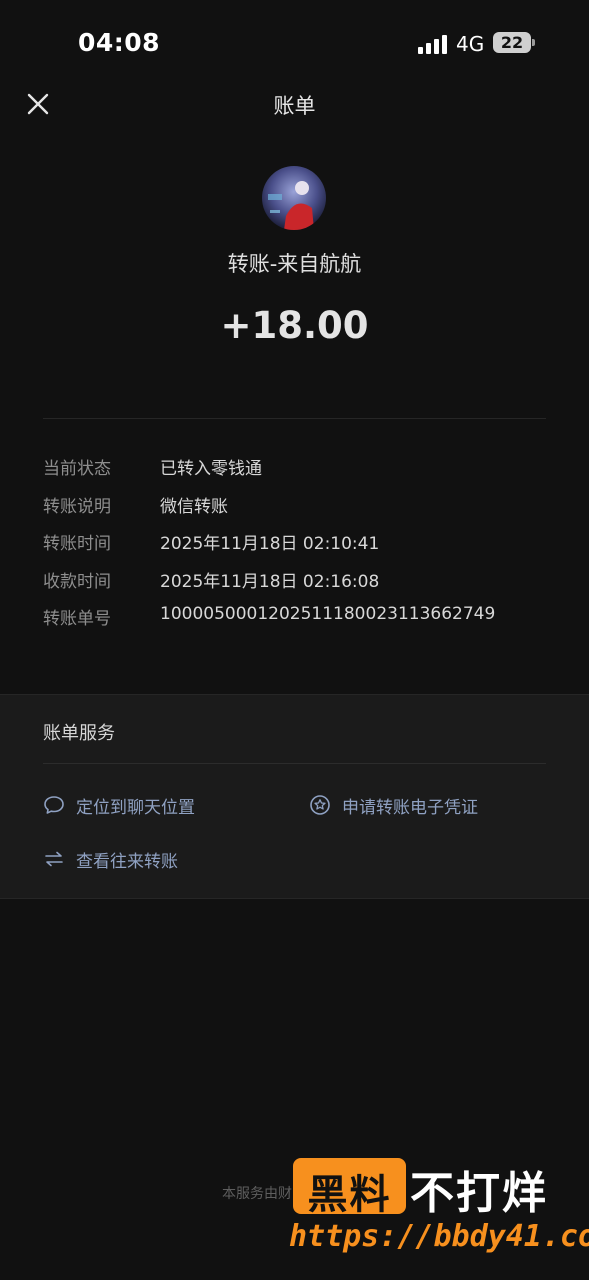 The height and width of the screenshot is (1280, 589). I want to click on watermark-url: https://bbdy41.com, so click(439, 1236).